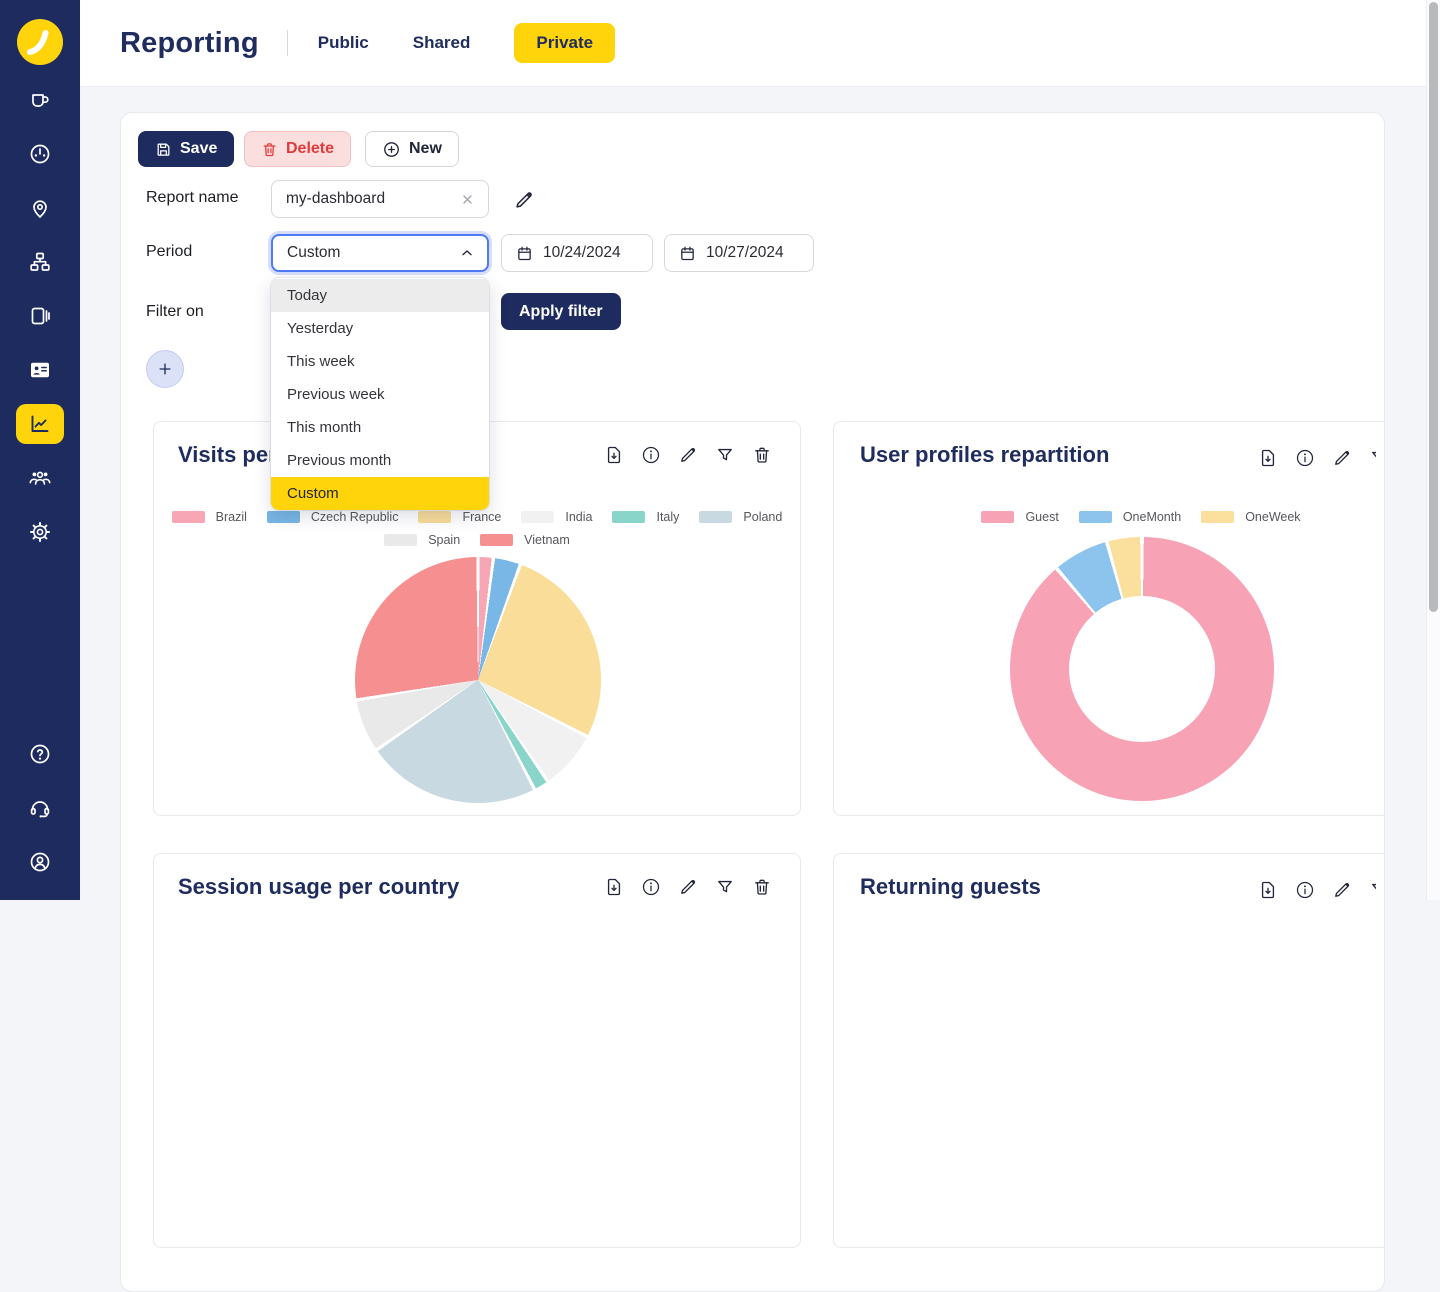 The height and width of the screenshot is (1292, 1440). What do you see at coordinates (319, 886) in the screenshot?
I see `chart-title: Session usage per country` at bounding box center [319, 886].